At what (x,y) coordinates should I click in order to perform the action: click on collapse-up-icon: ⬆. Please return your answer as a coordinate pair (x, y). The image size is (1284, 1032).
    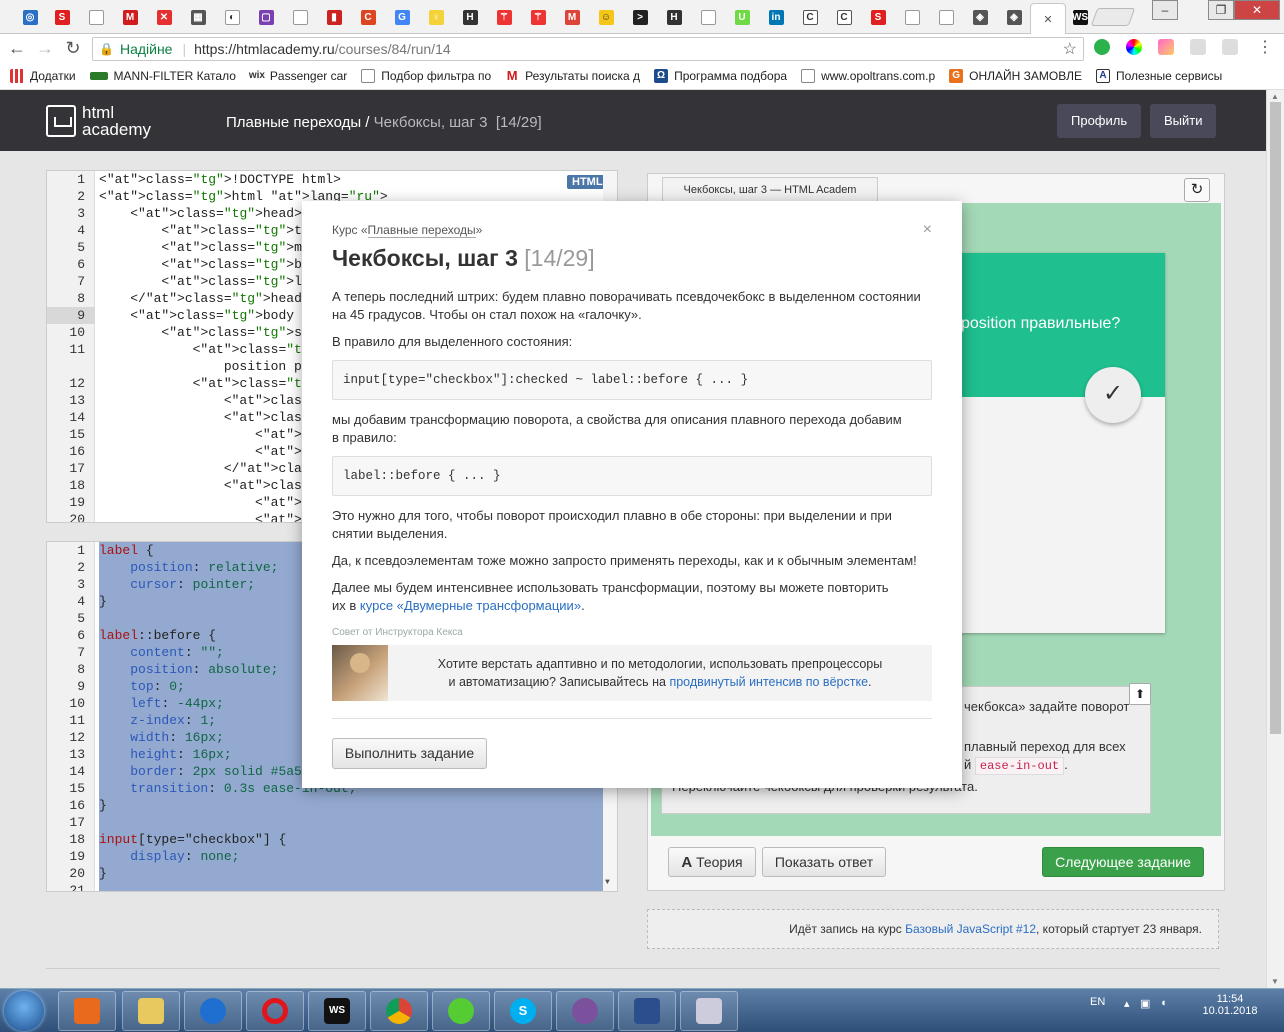
    Looking at the image, I should click on (1140, 694).